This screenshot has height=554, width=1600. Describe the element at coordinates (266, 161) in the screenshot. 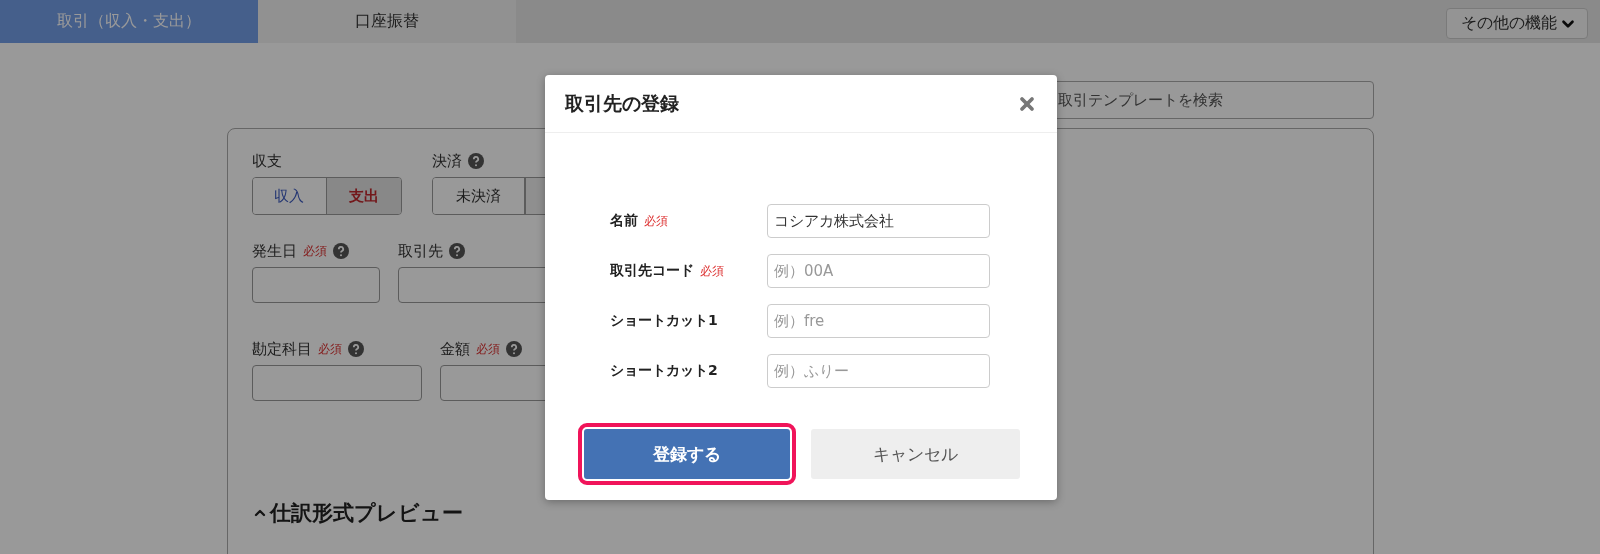

I see `field-label: 収支` at that location.